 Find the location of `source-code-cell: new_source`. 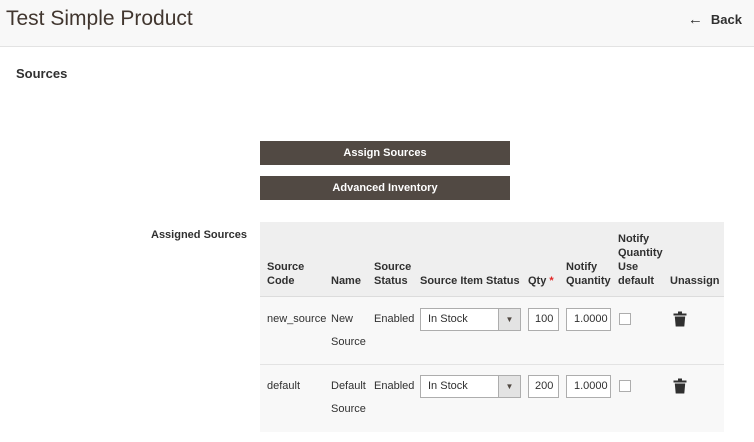

source-code-cell: new_source is located at coordinates (297, 319).